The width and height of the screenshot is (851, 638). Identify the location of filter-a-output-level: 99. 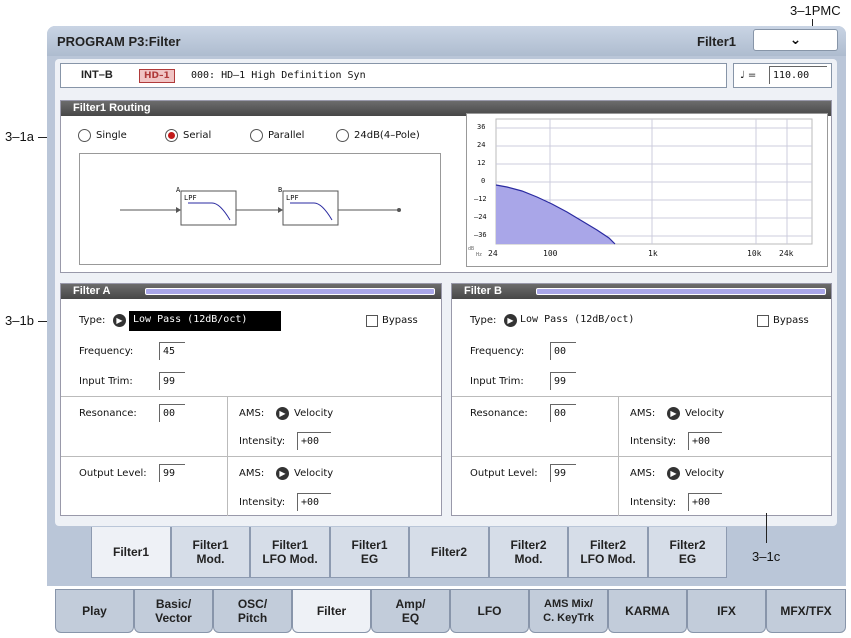
(172, 473).